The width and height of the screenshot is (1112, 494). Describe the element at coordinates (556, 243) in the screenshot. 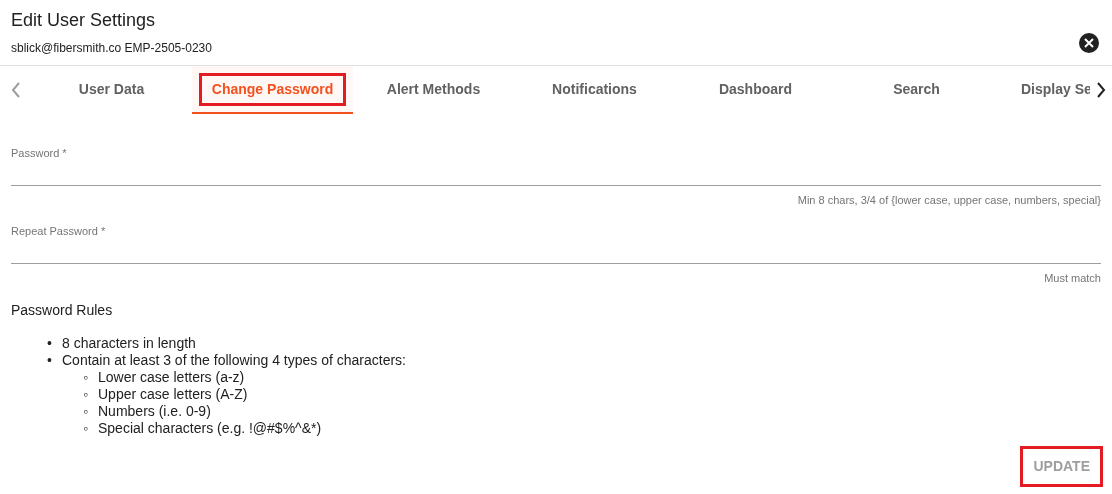

I see `password-field: Repeat Password *` at that location.